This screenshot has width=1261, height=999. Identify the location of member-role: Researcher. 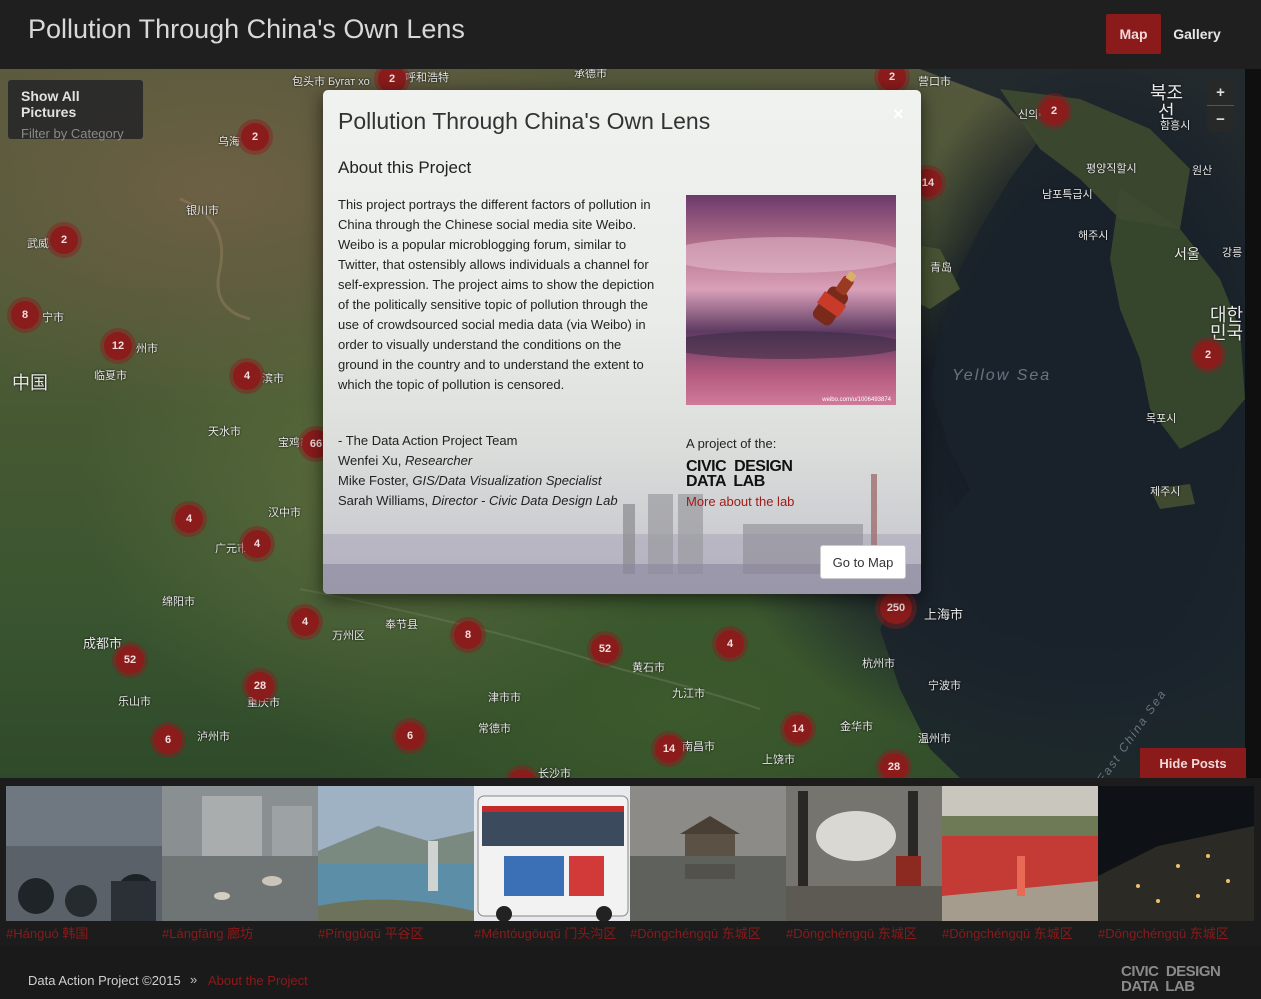
(438, 460).